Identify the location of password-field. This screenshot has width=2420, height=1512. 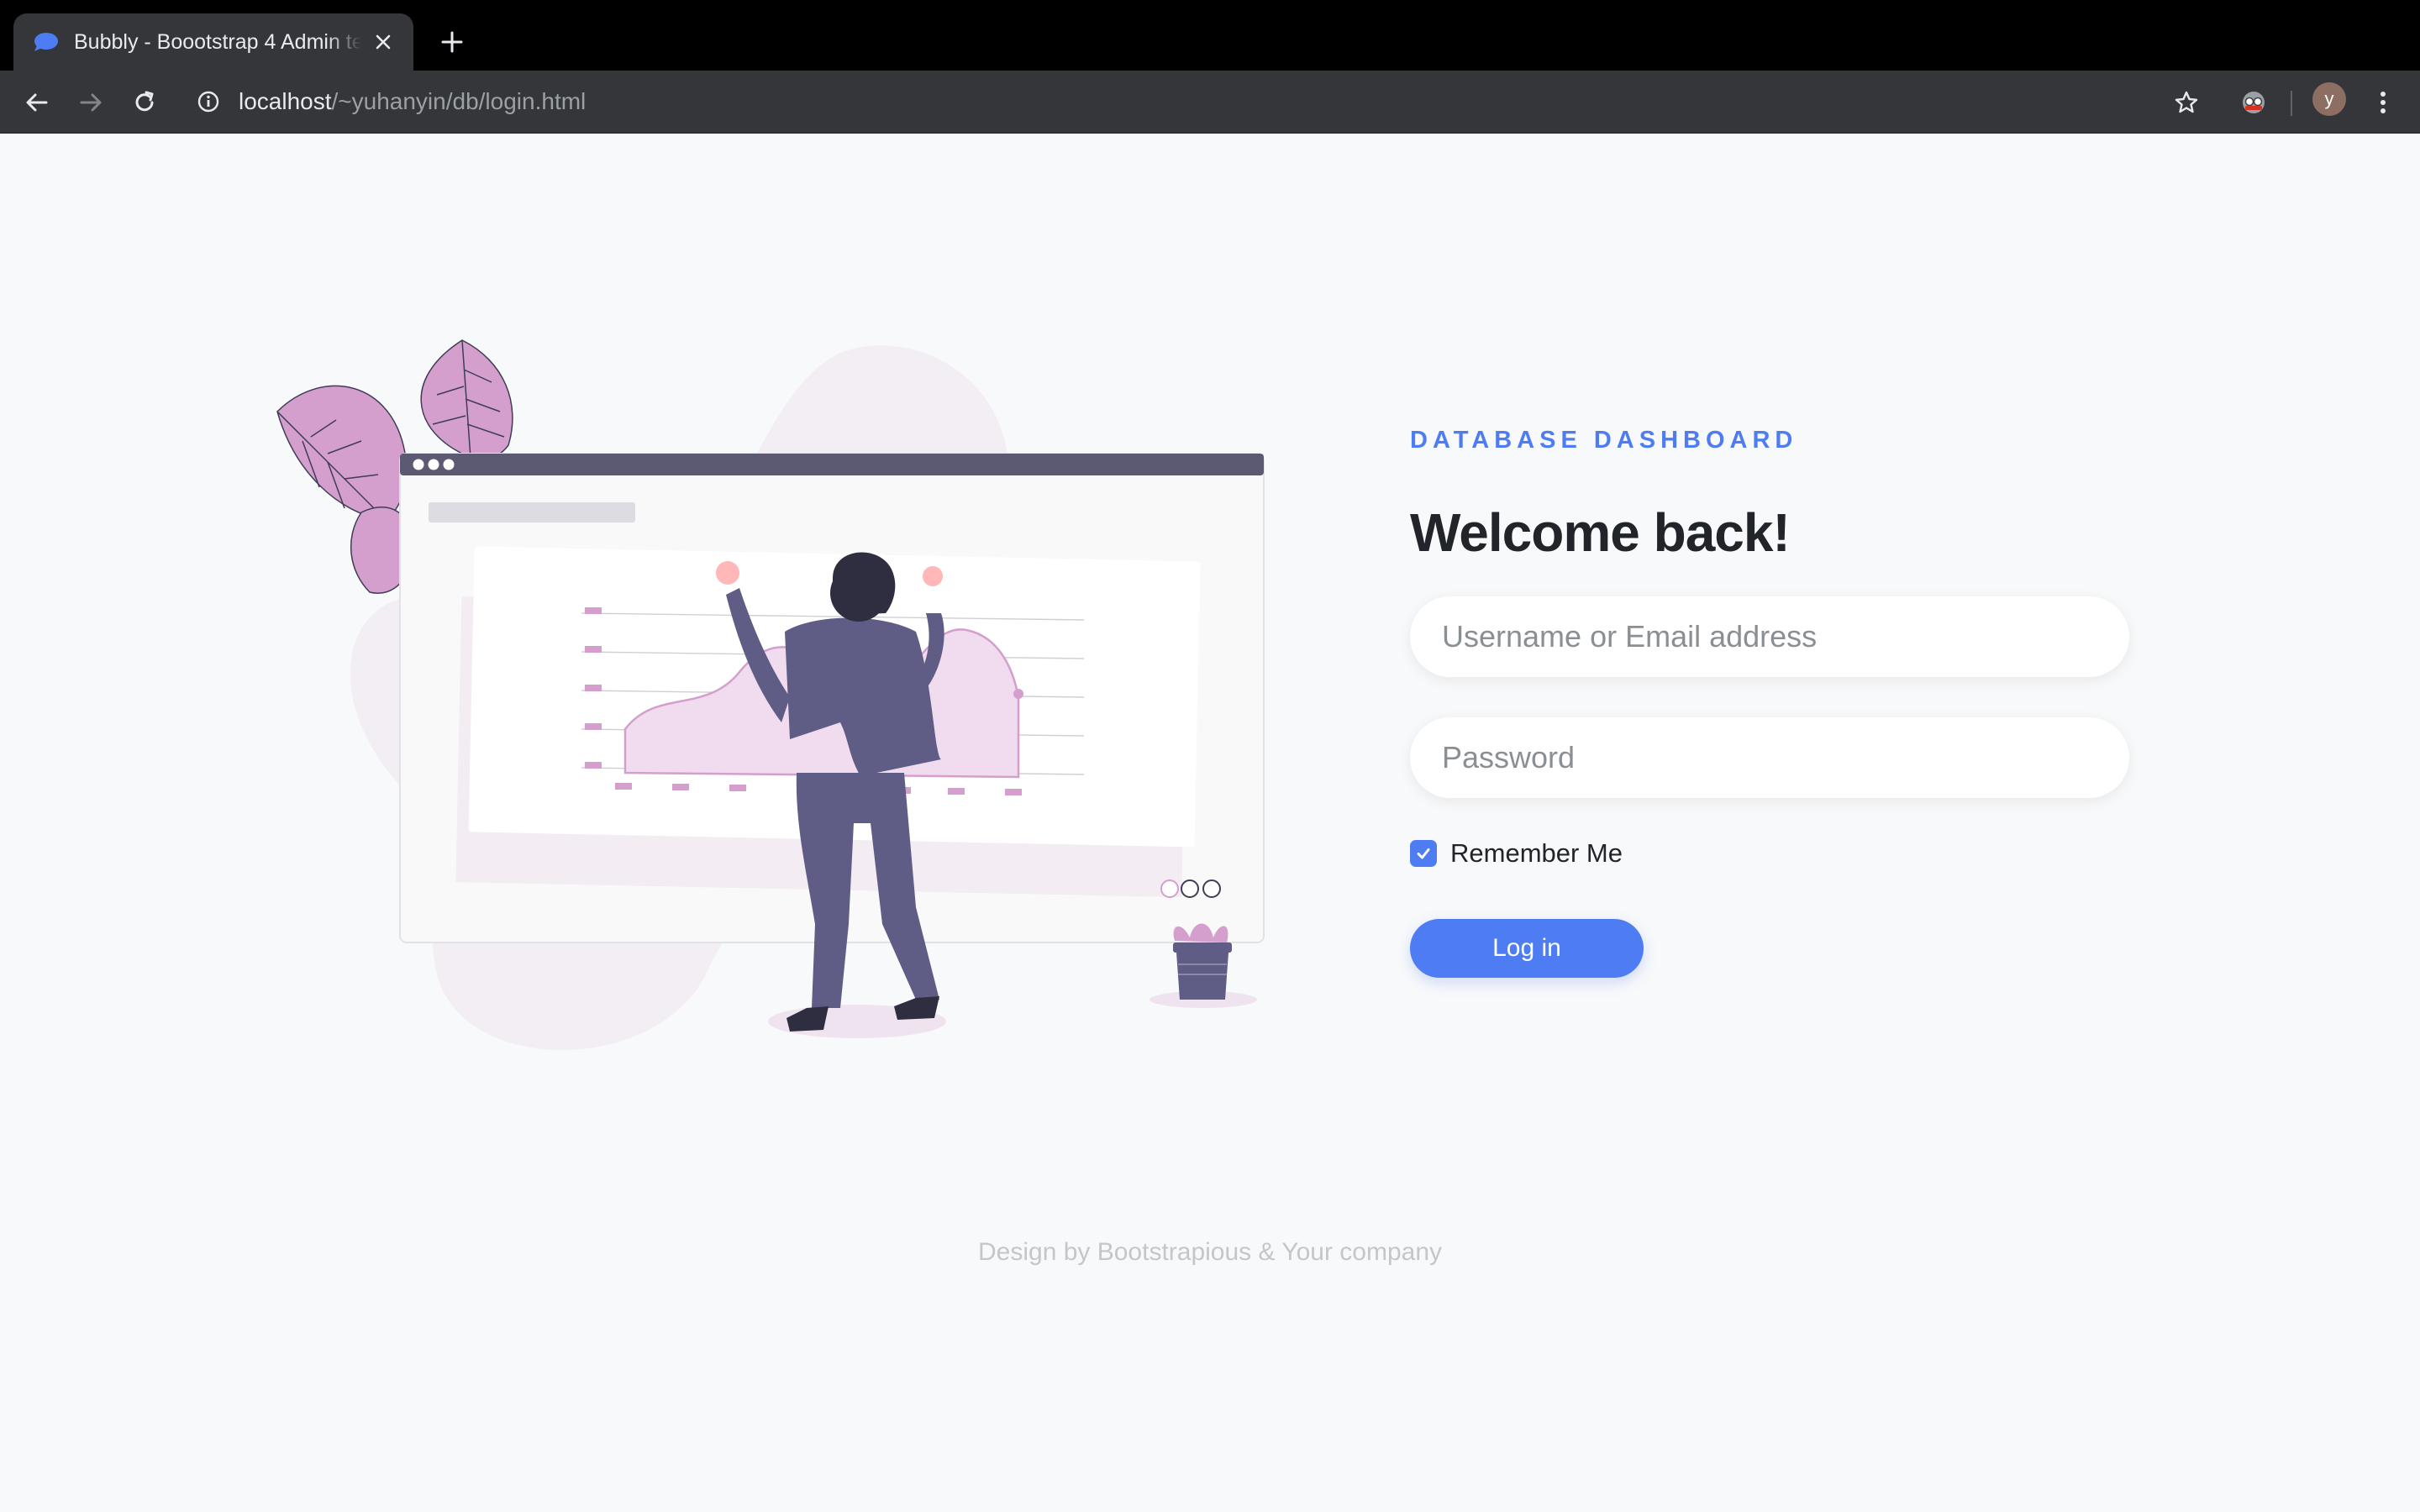
(1769, 757).